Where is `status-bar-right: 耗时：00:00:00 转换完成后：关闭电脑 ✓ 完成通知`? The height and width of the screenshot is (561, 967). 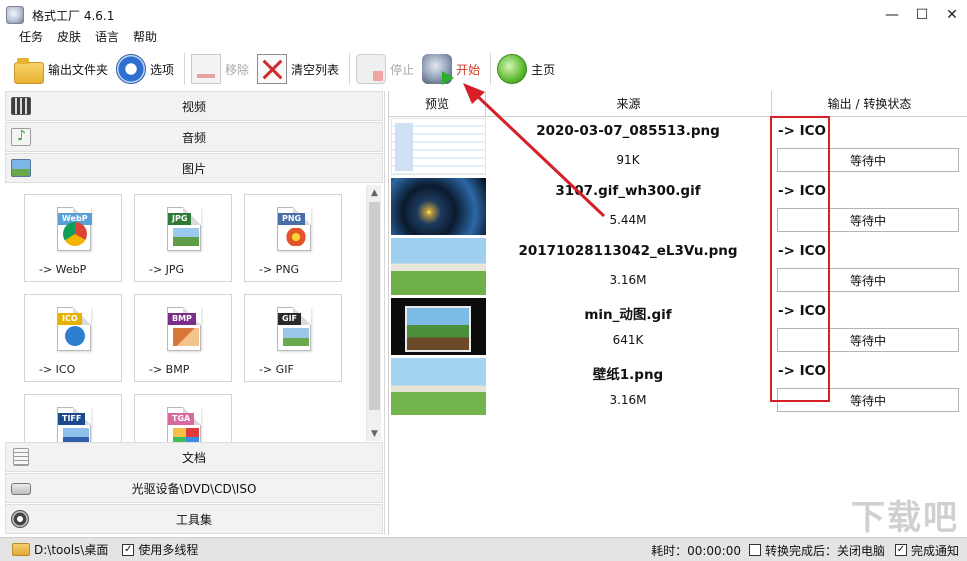
status-bar-right: 耗时：00:00:00 转换完成后：关闭电脑 ✓ 完成通知 is located at coordinates (805, 549).